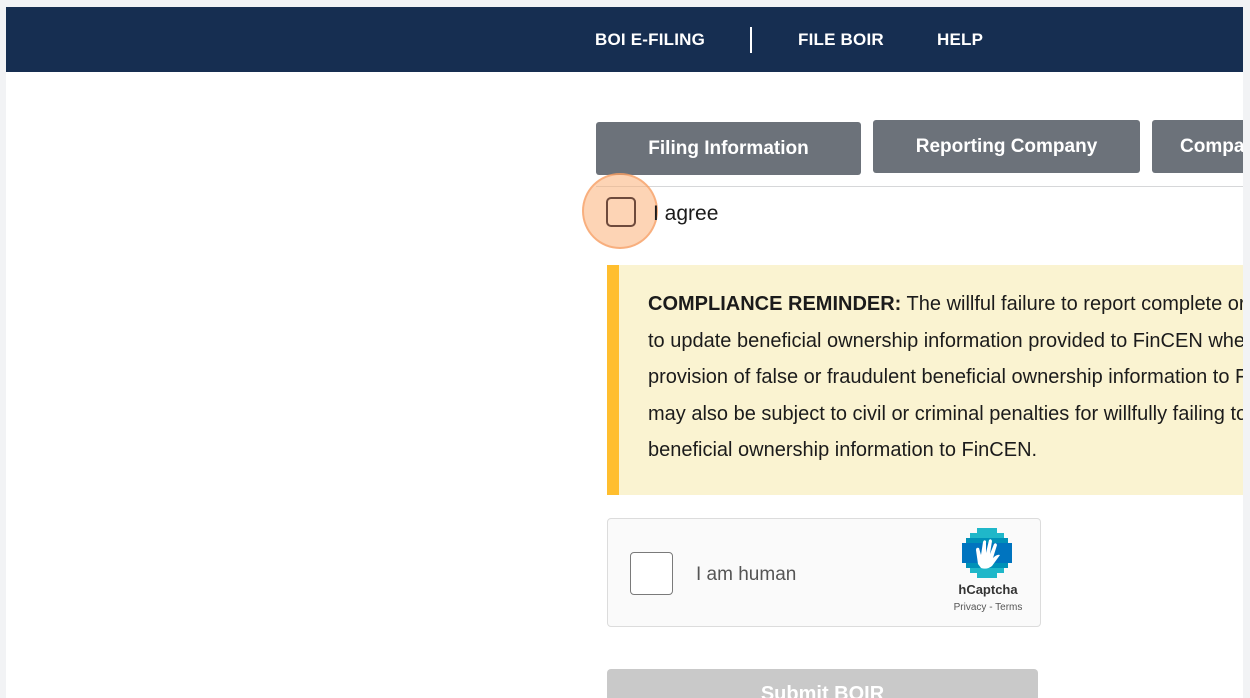 The height and width of the screenshot is (698, 1250). Describe the element at coordinates (960, 40) in the screenshot. I see `nav-link-help: HELP` at that location.